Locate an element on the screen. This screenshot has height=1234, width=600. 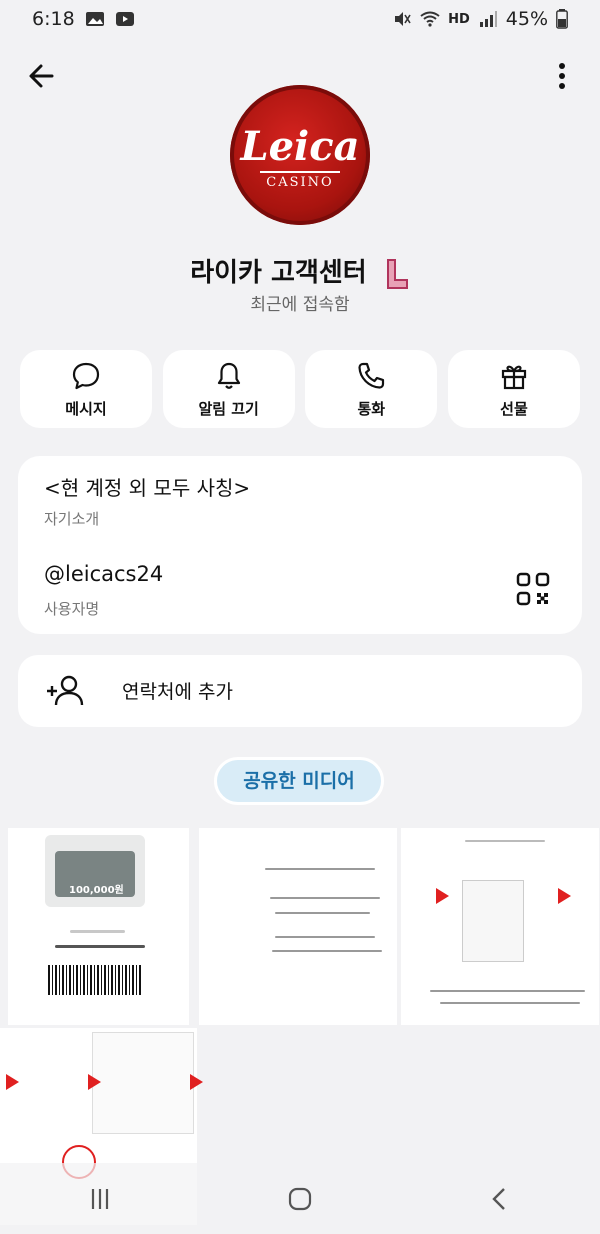
profile-name: 라이카 고객센터 is located at coordinates (278, 273).